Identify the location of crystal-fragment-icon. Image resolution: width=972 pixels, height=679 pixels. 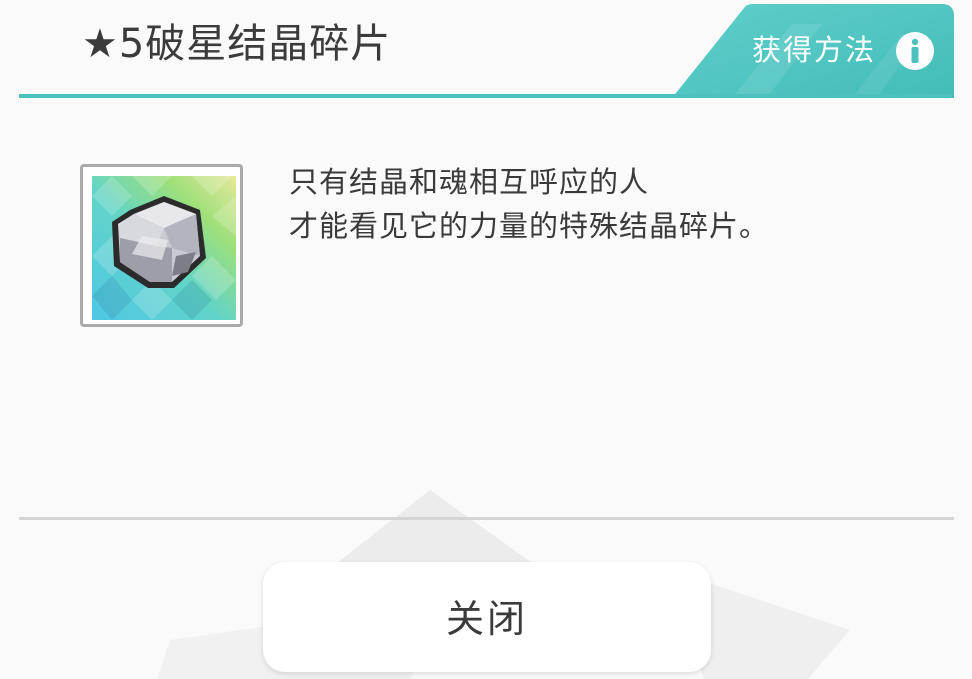
(164, 248).